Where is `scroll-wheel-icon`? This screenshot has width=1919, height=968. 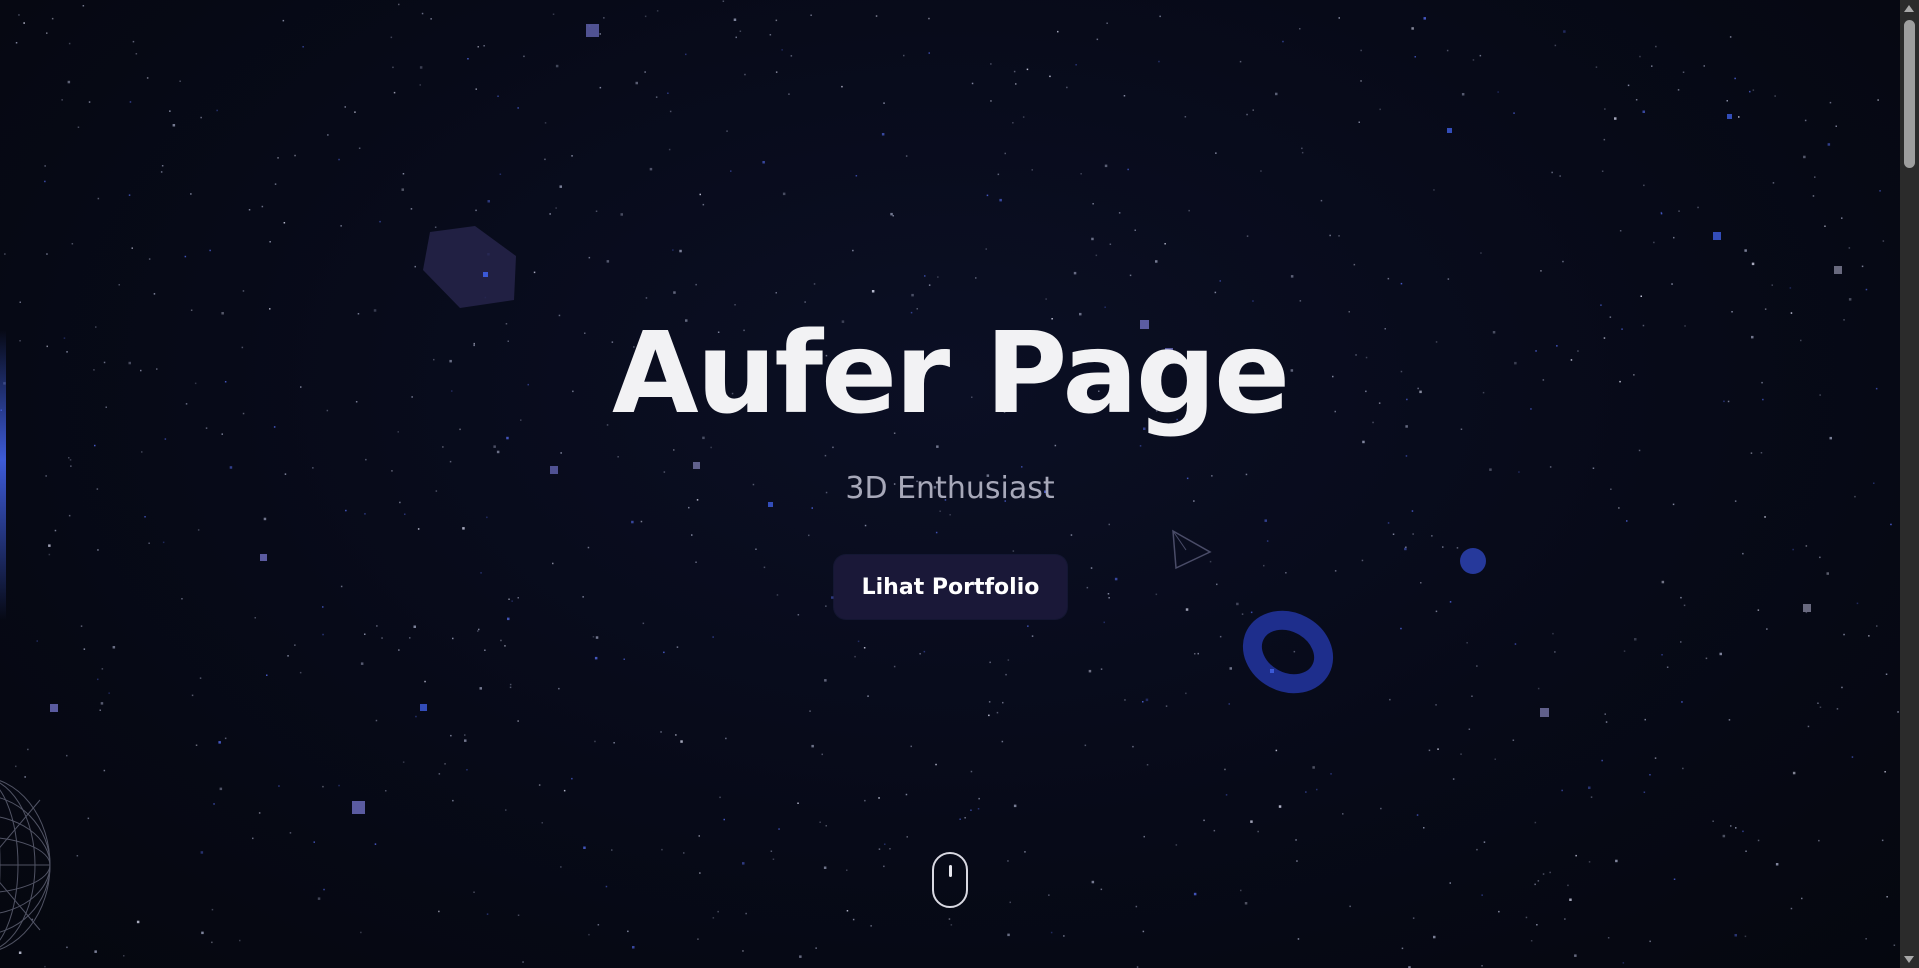 scroll-wheel-icon is located at coordinates (950, 871).